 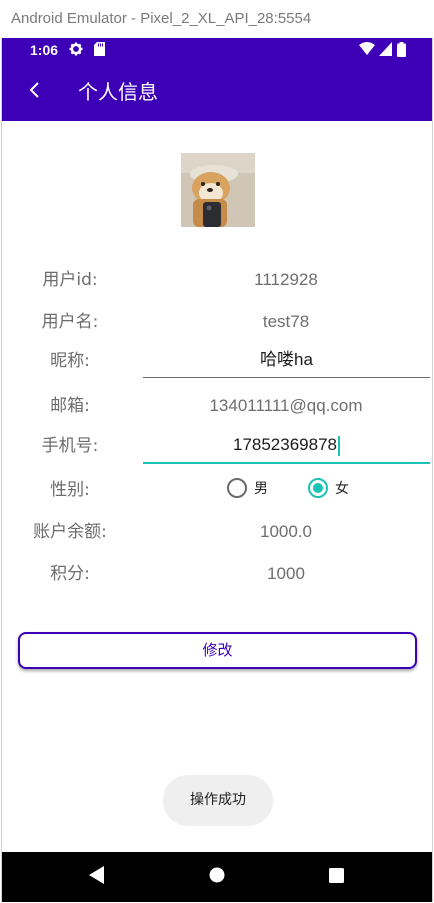 I want to click on gender-row: 性别: 男 女, so click(x=217, y=490).